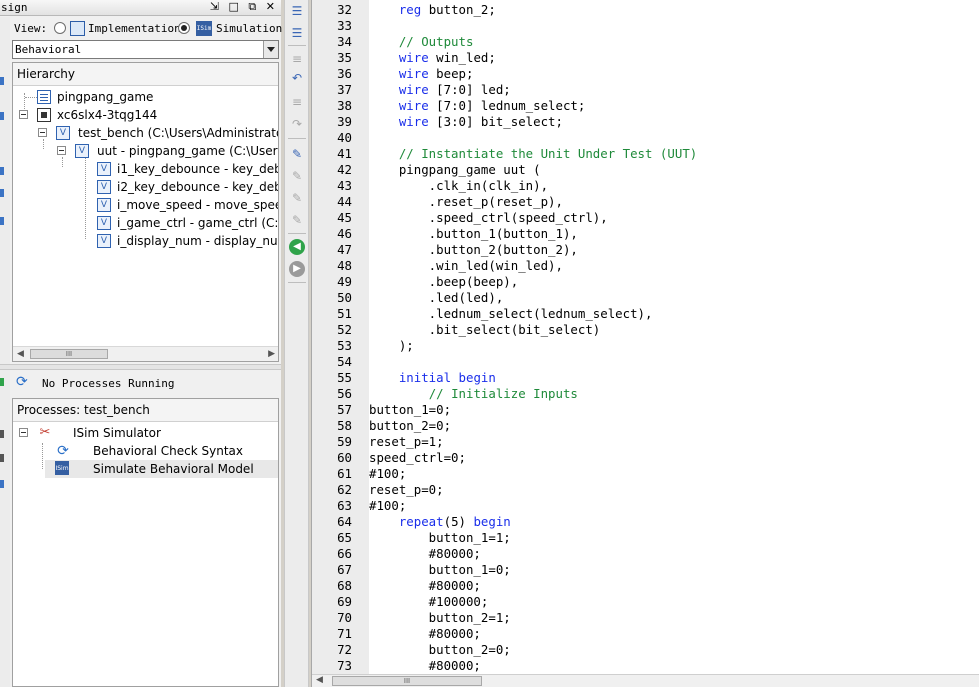 The height and width of the screenshot is (687, 979). I want to click on indent-right-icon: ☰, so click(297, 33).